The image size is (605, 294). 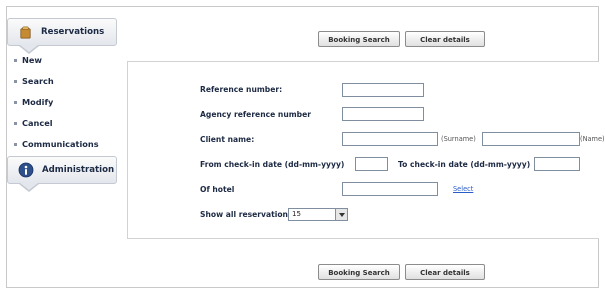 I want to click on name-hint: (Name), so click(x=592, y=139).